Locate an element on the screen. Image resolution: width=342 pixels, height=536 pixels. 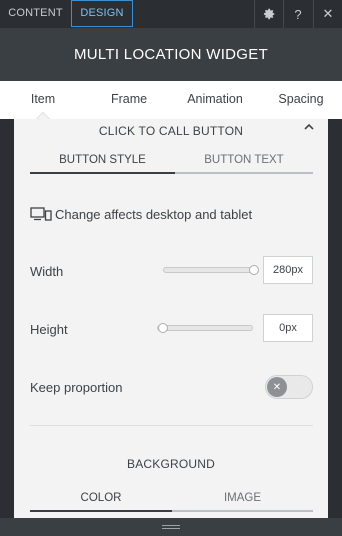
background-subtabs: COLOR IMAGE is located at coordinates (171, 501).